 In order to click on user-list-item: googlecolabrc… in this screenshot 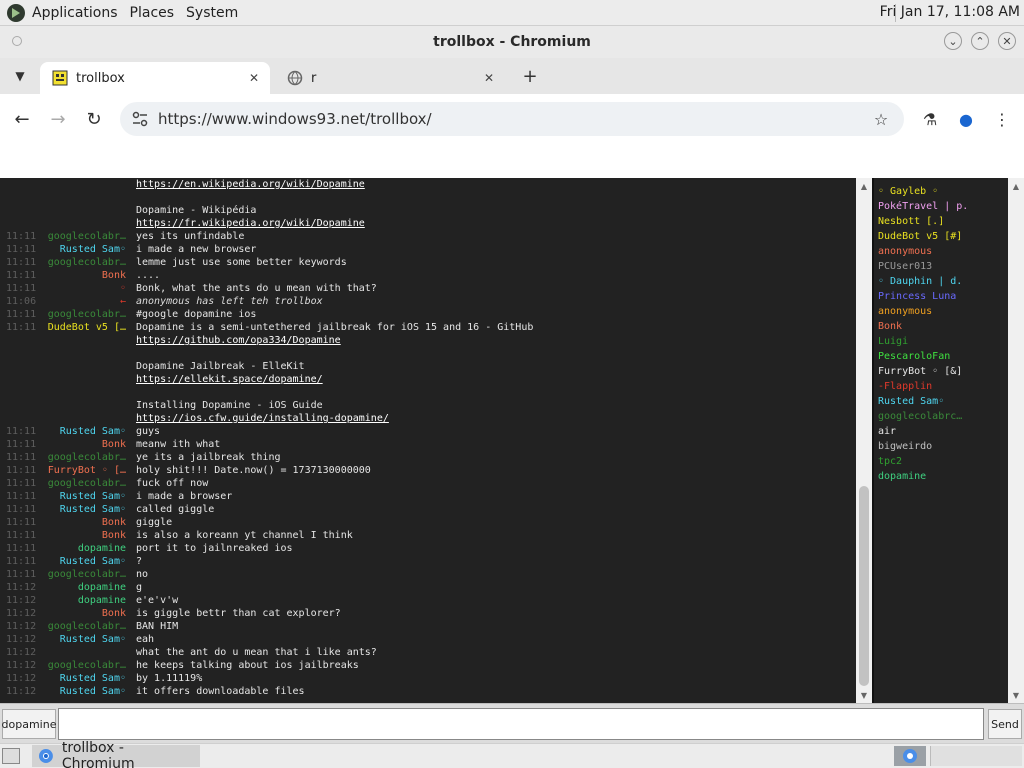, I will do `click(941, 416)`.